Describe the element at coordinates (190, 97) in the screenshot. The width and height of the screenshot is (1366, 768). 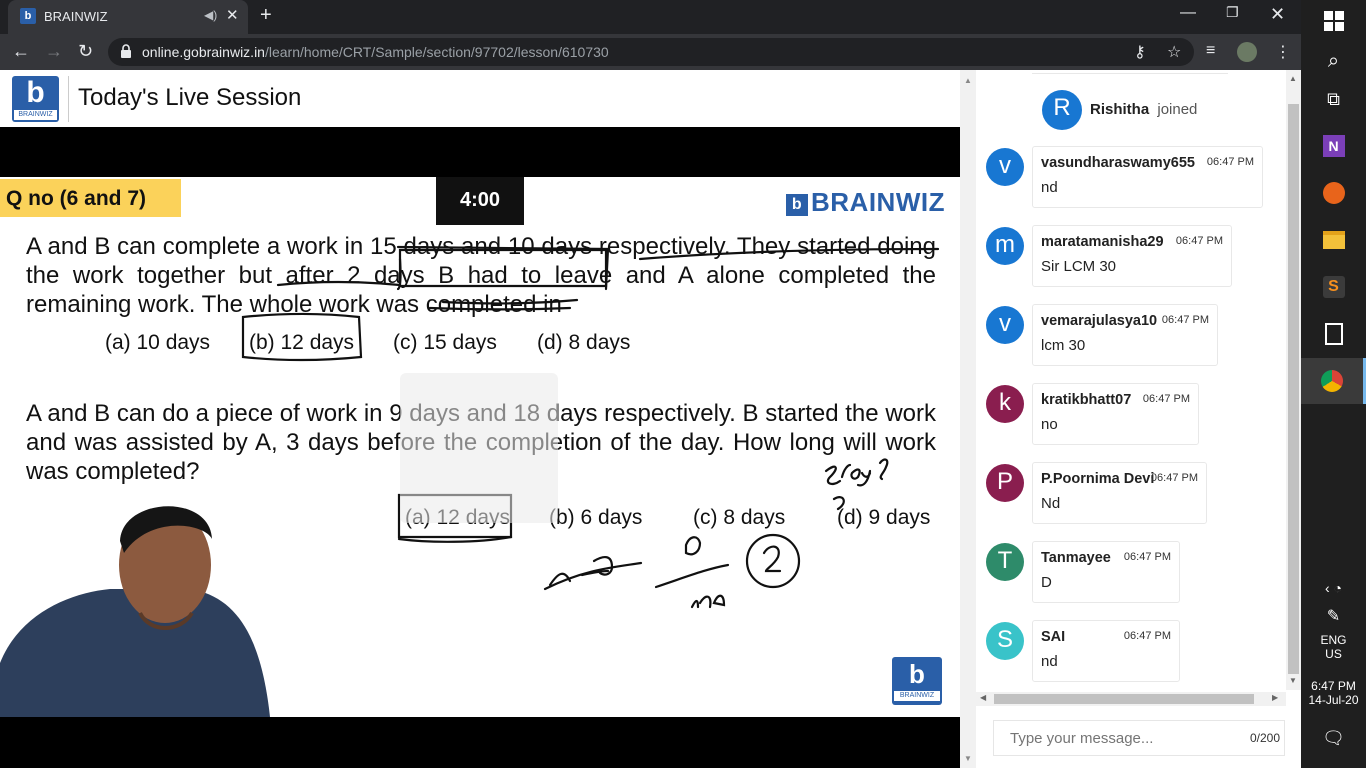
I see `page-title: Today's Live Session` at that location.